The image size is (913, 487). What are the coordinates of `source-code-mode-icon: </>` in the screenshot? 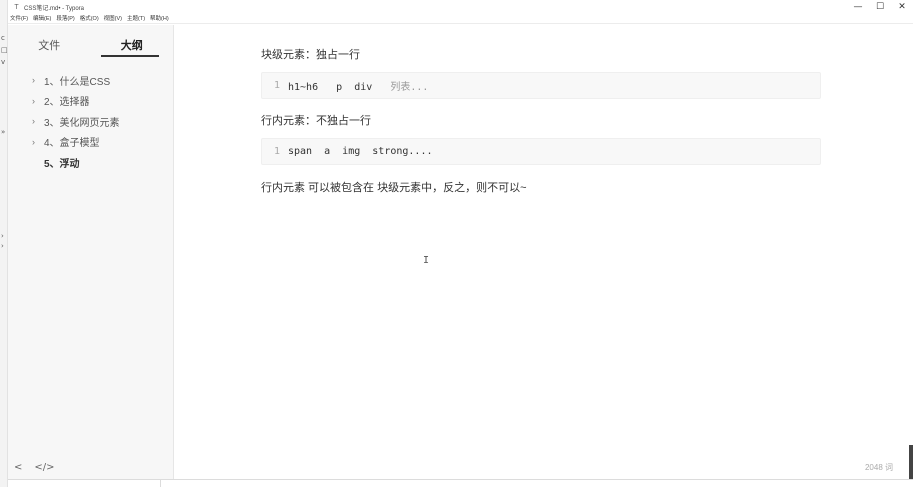 It's located at (44, 467).